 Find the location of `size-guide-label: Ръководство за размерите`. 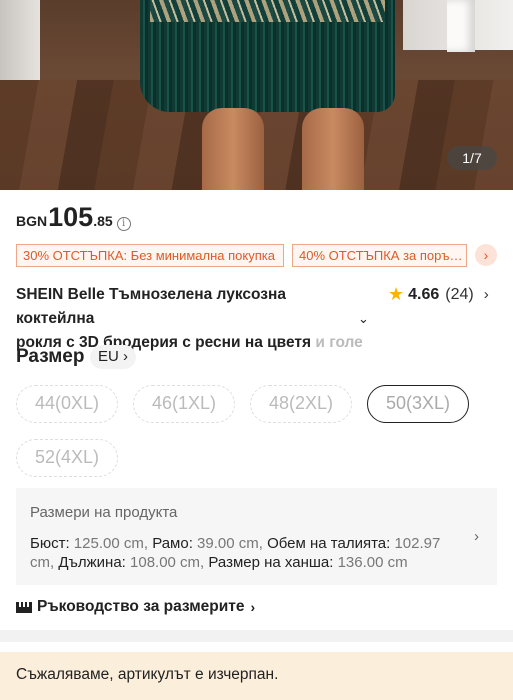

size-guide-label: Ръководство за размерите is located at coordinates (141, 606).